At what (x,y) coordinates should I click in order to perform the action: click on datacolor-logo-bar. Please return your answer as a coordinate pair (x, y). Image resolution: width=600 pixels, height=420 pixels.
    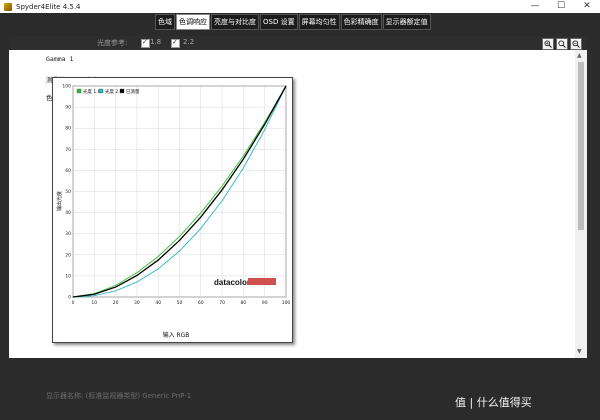
    Looking at the image, I should click on (262, 281).